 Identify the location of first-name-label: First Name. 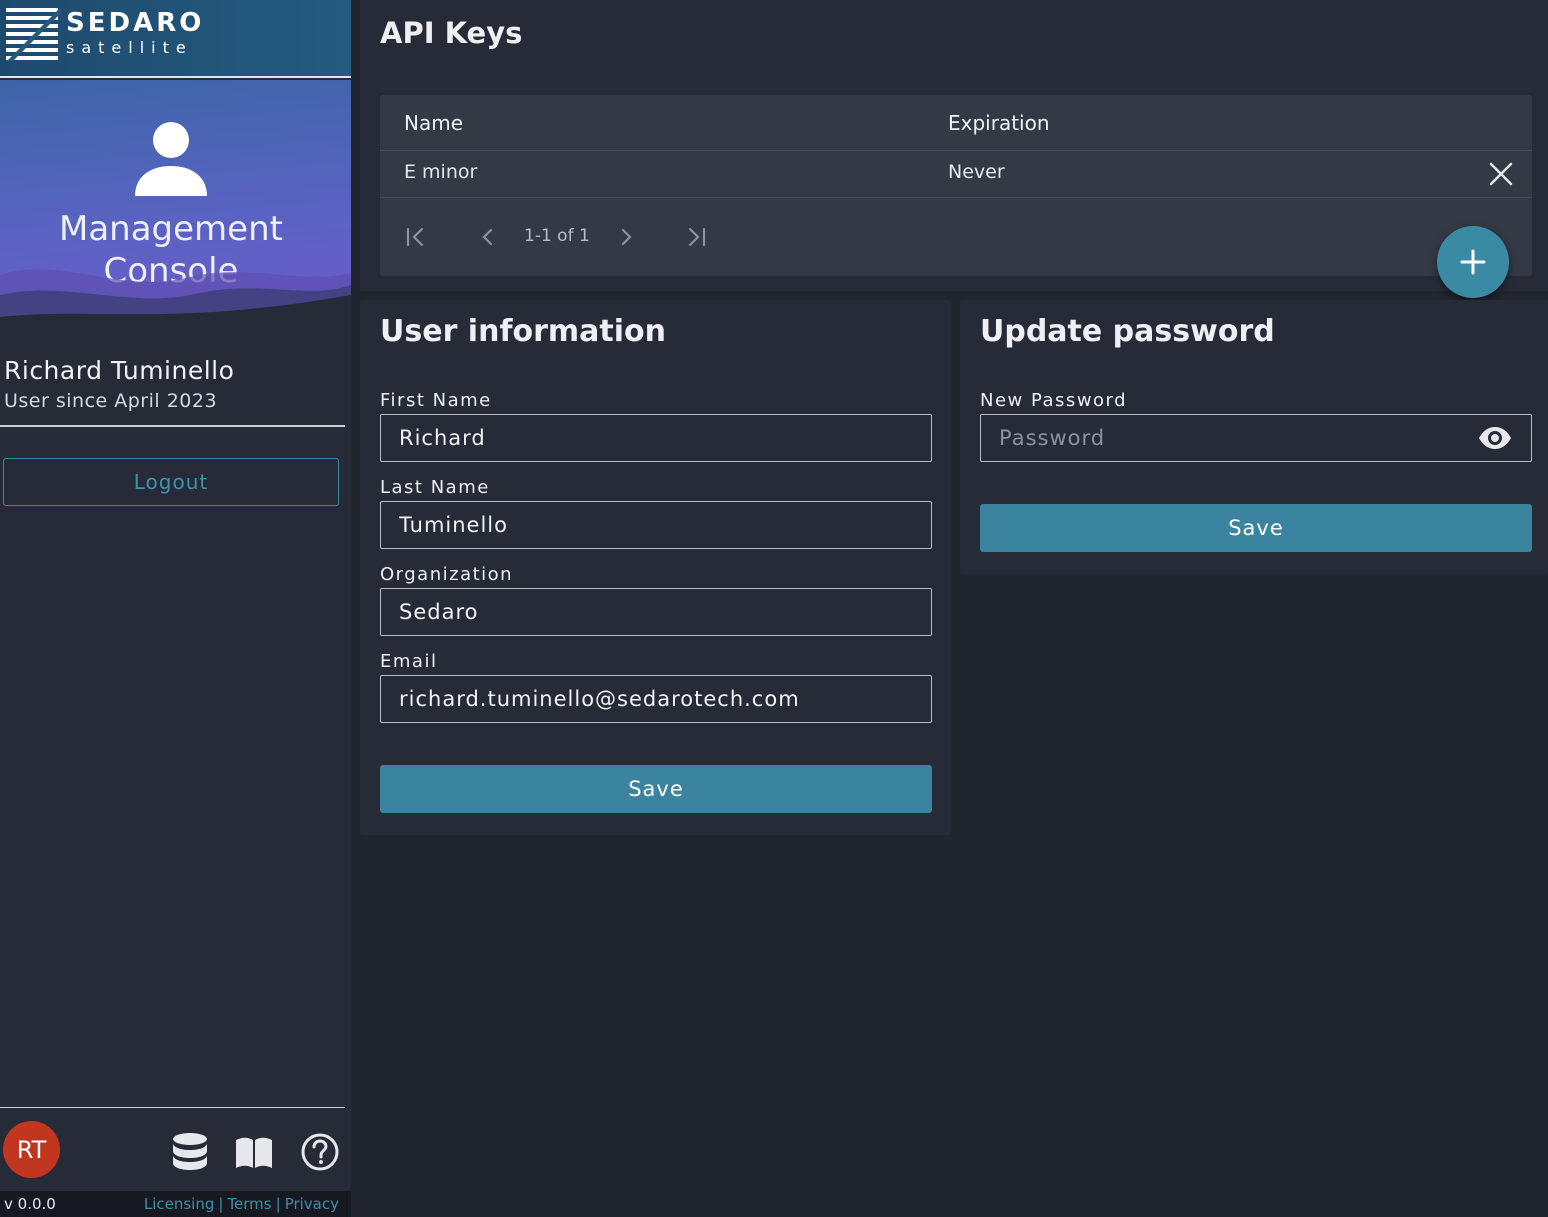
(436, 400).